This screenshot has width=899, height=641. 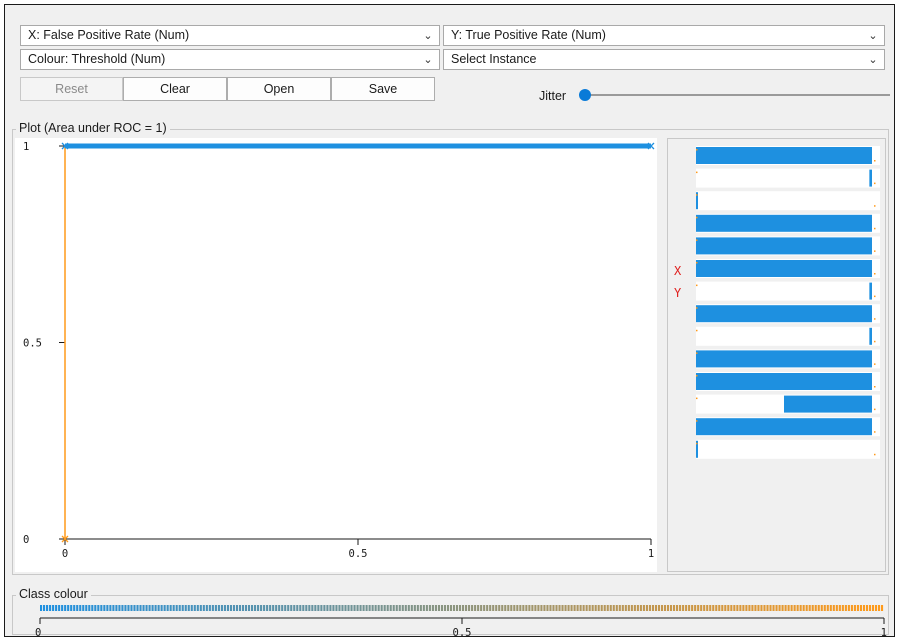 I want to click on instance-select: Select Instance ⌄, so click(x=664, y=59).